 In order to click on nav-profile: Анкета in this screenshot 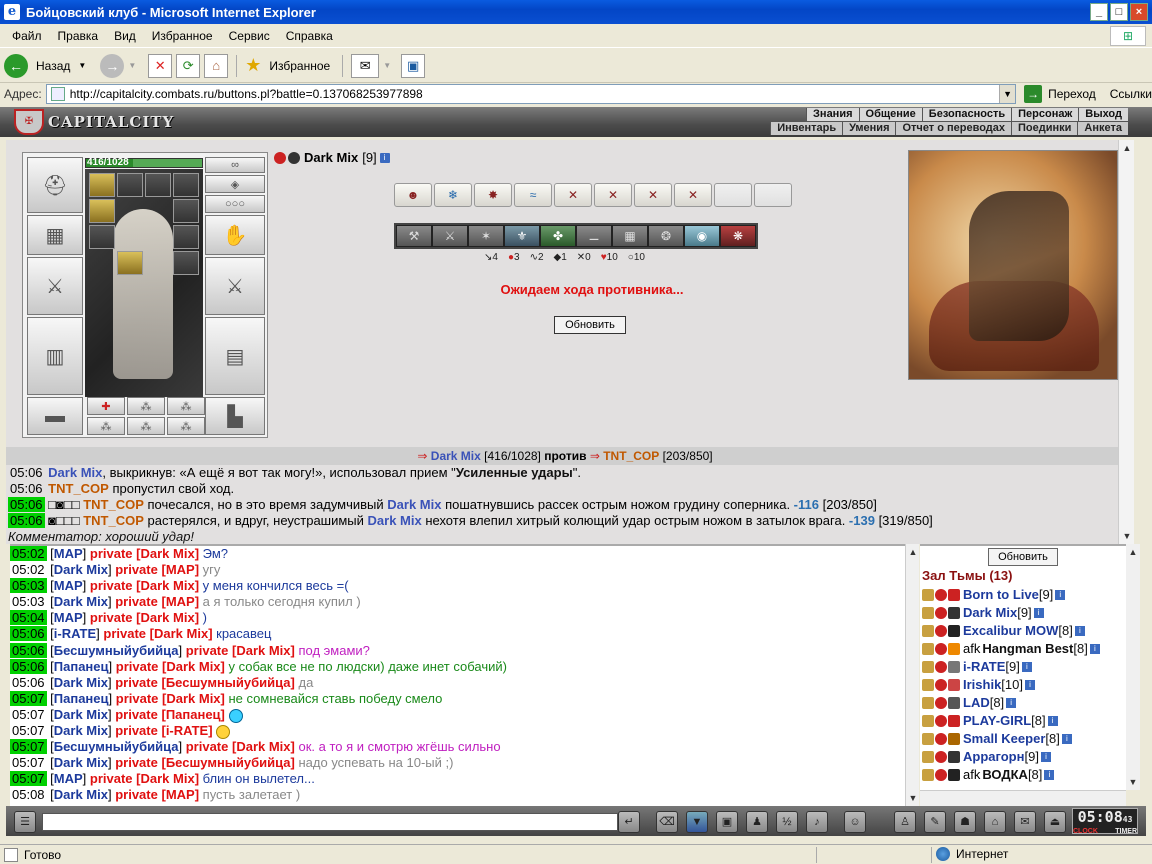, I will do `click(1102, 128)`.